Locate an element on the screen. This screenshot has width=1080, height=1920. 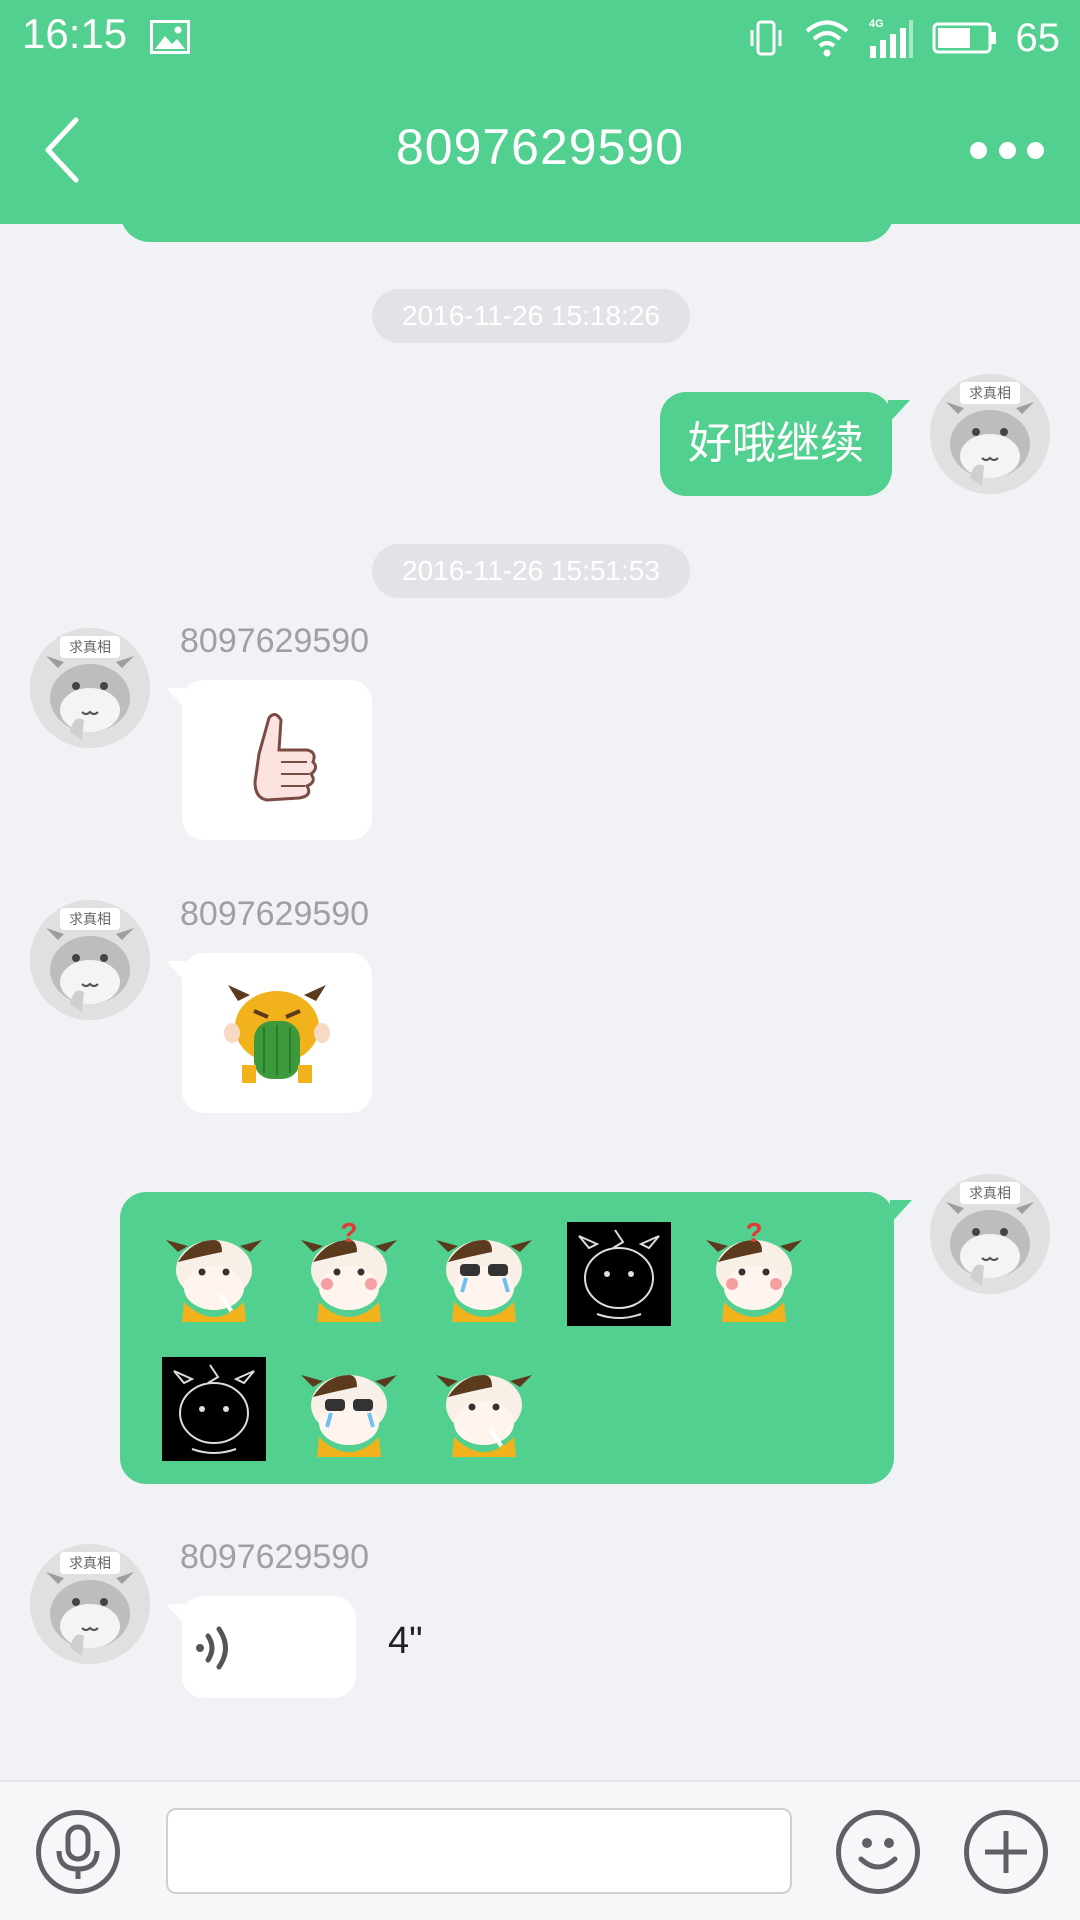
svg-text: 4G is located at coordinates (876, 24).